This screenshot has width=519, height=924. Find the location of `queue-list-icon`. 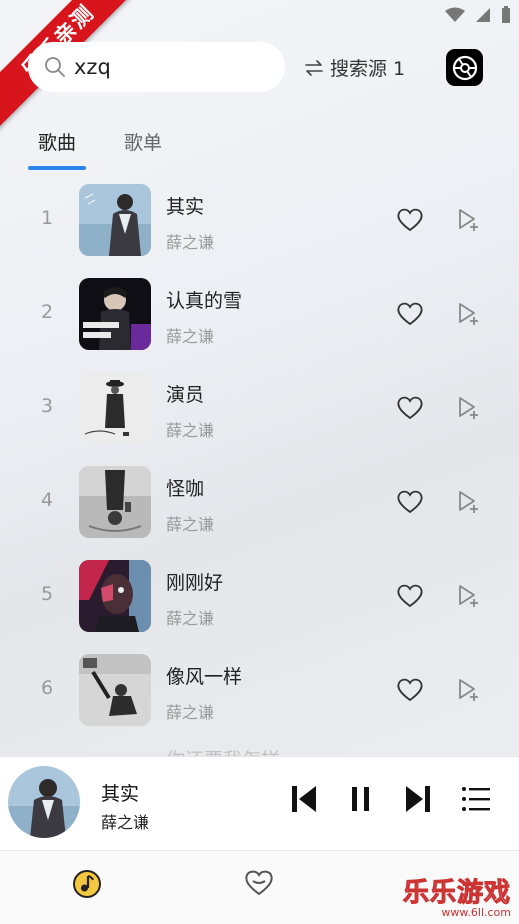

queue-list-icon is located at coordinates (476, 799).